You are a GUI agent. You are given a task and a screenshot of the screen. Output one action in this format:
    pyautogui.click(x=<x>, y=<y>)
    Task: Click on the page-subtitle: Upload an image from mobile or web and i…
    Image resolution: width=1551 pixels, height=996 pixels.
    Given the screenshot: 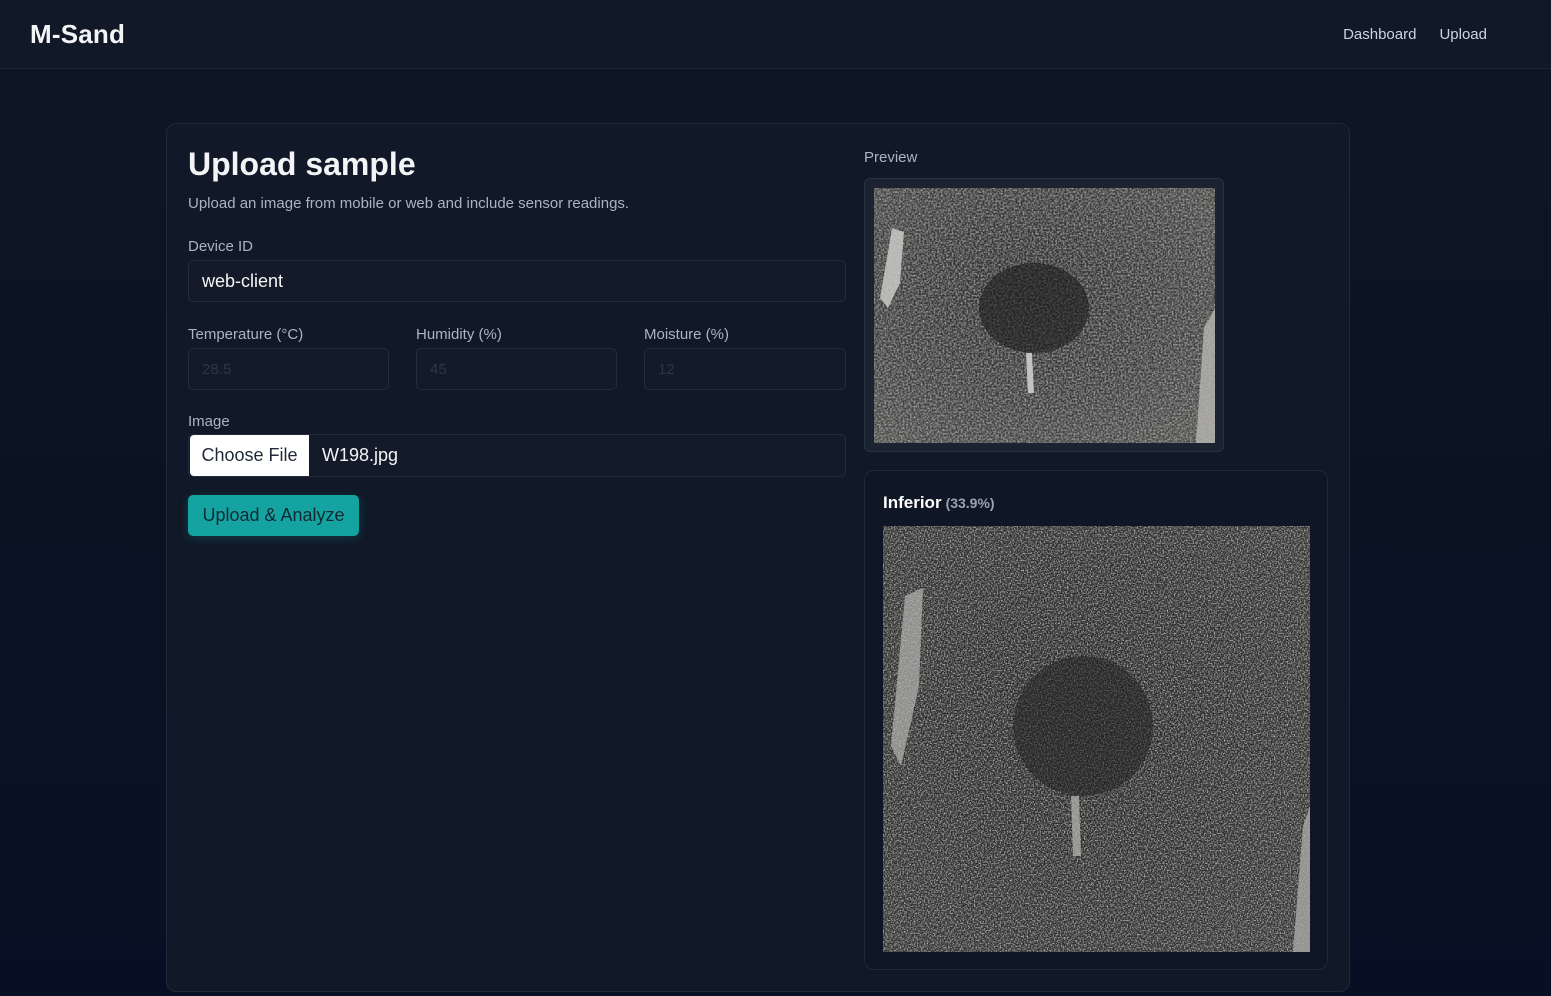 What is the action you would take?
    pyautogui.click(x=409, y=203)
    